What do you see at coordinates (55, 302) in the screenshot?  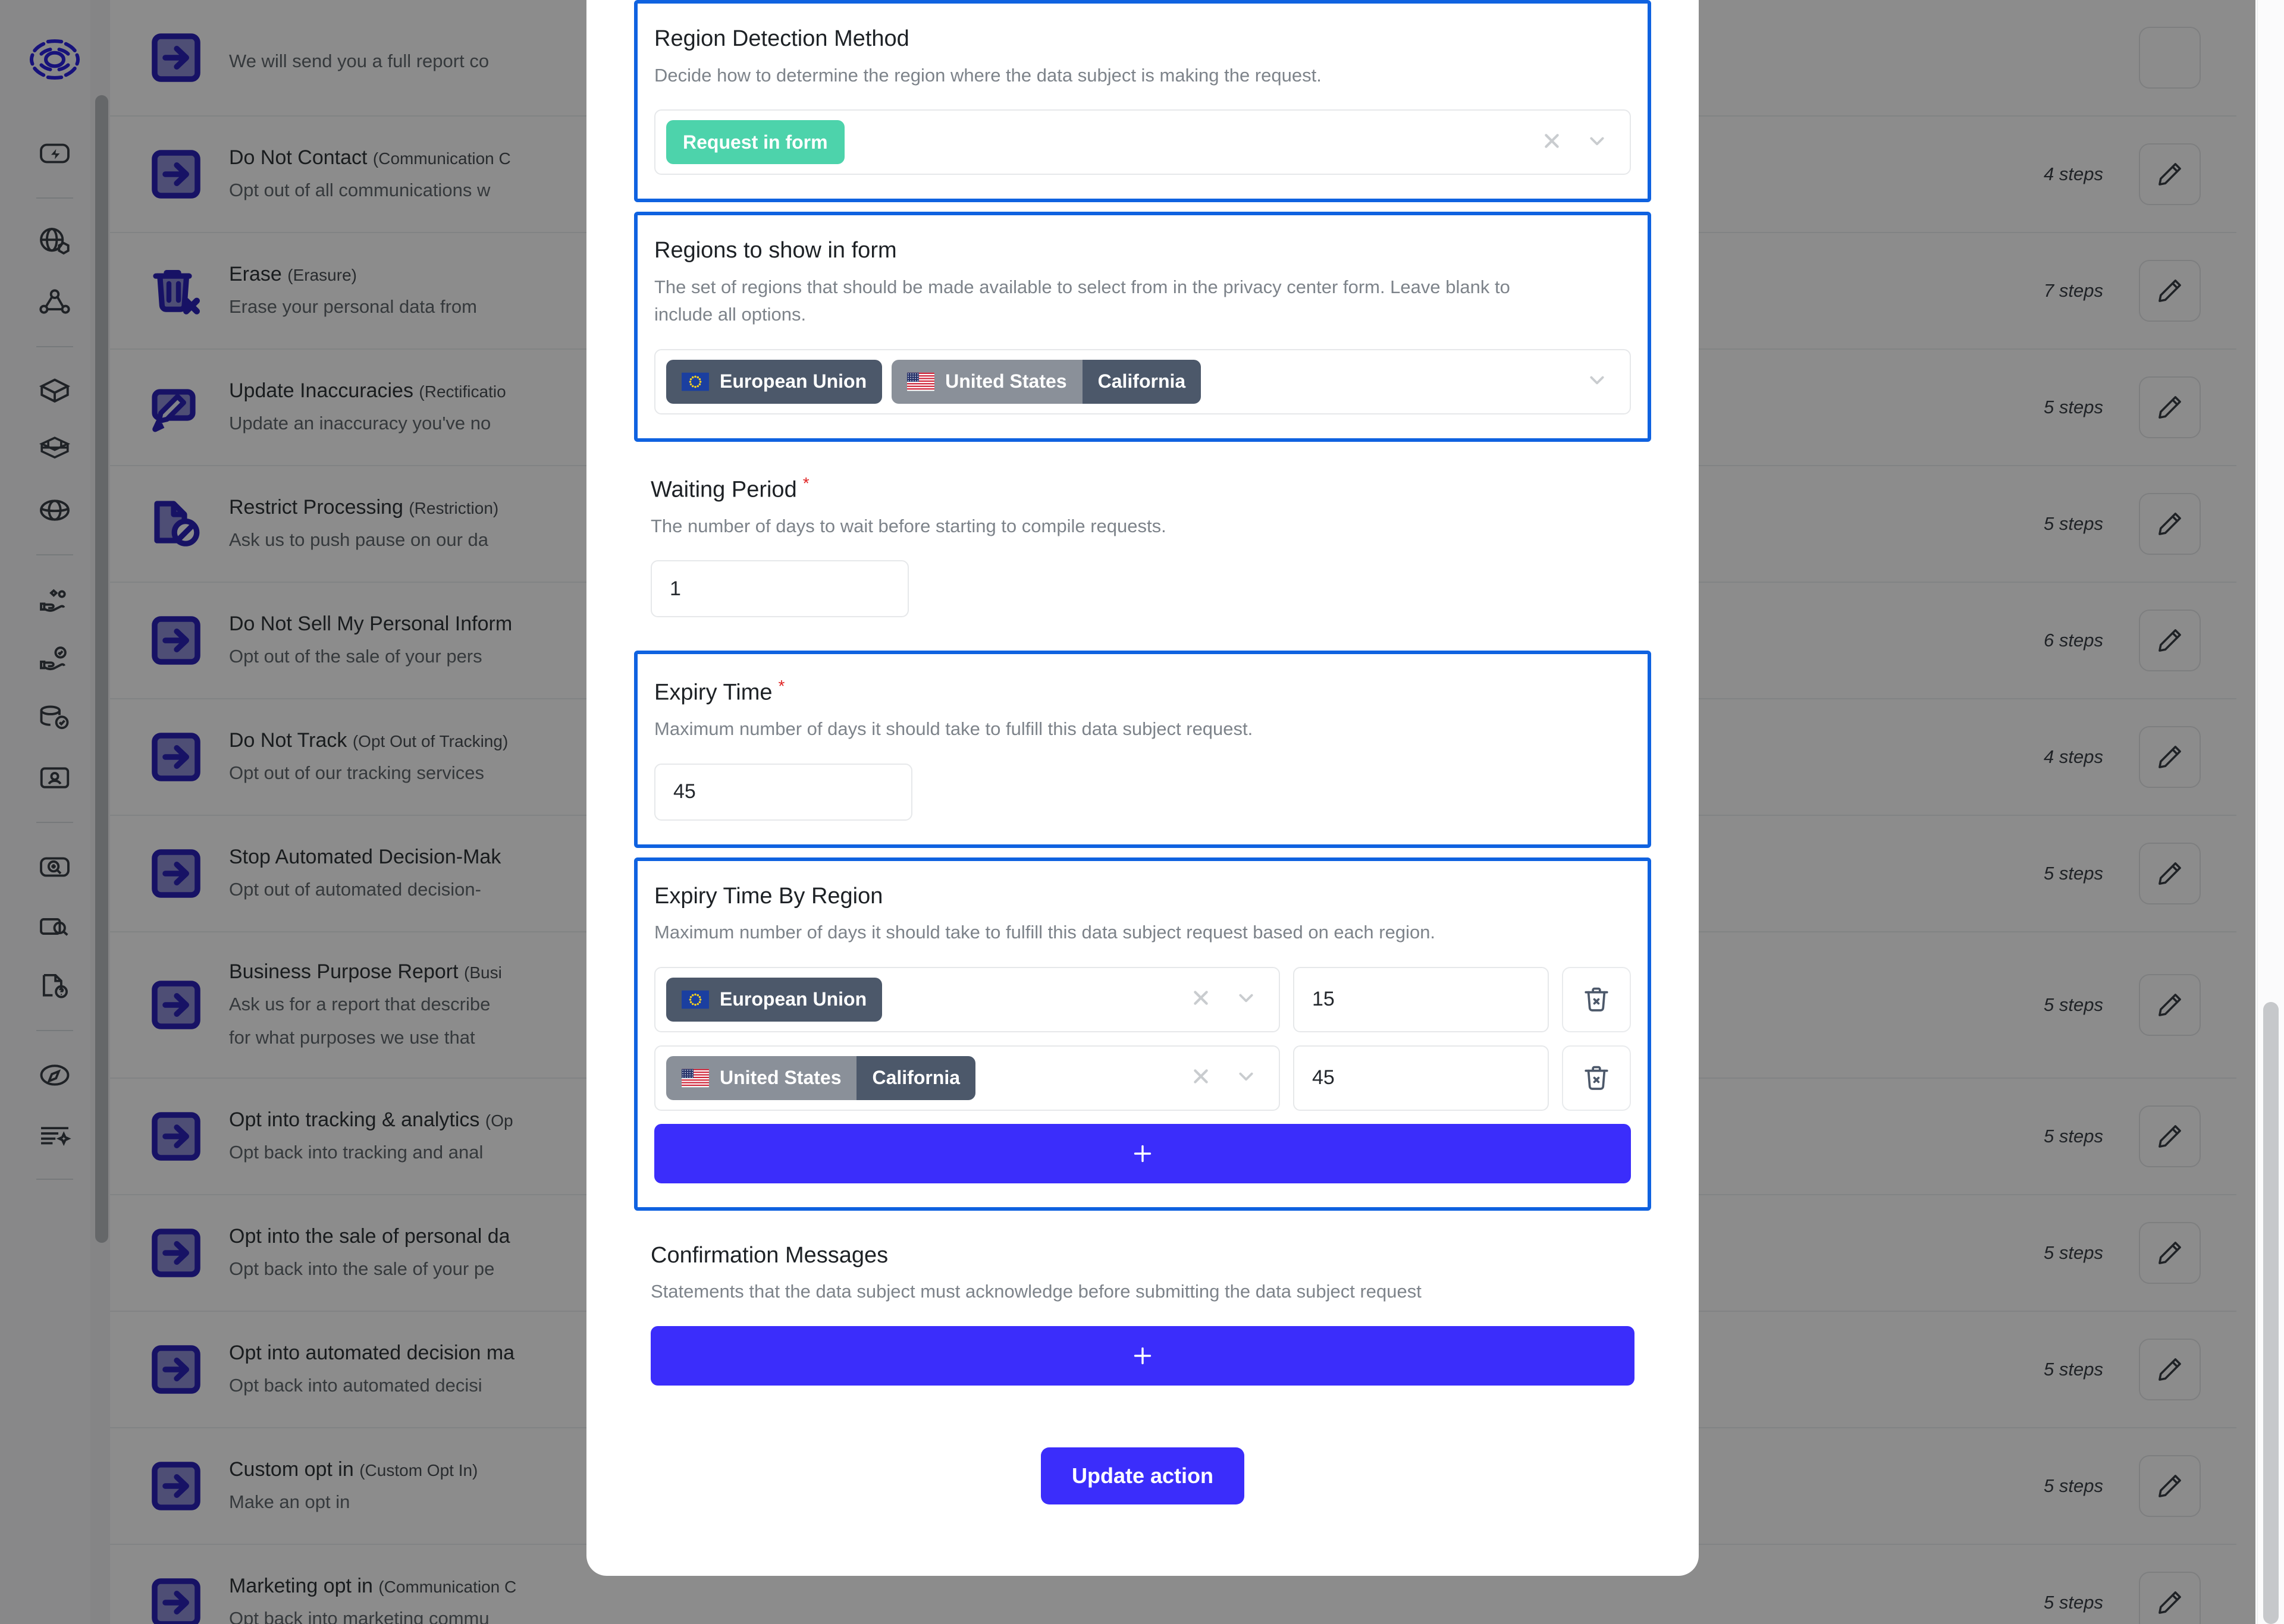 I see `network-nodes-icon` at bounding box center [55, 302].